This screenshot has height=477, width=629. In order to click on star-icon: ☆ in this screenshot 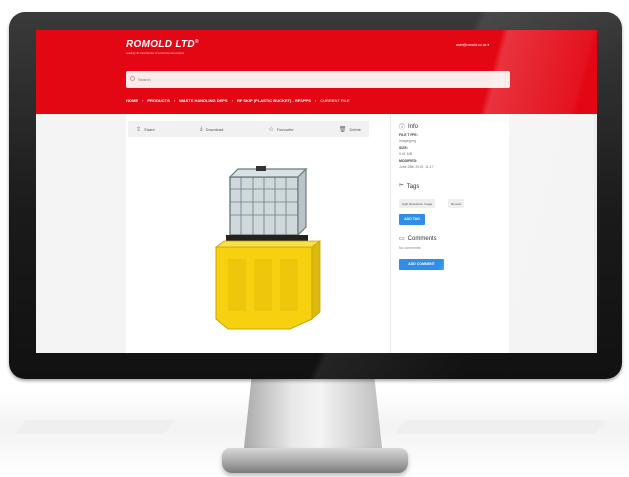, I will do `click(271, 129)`.